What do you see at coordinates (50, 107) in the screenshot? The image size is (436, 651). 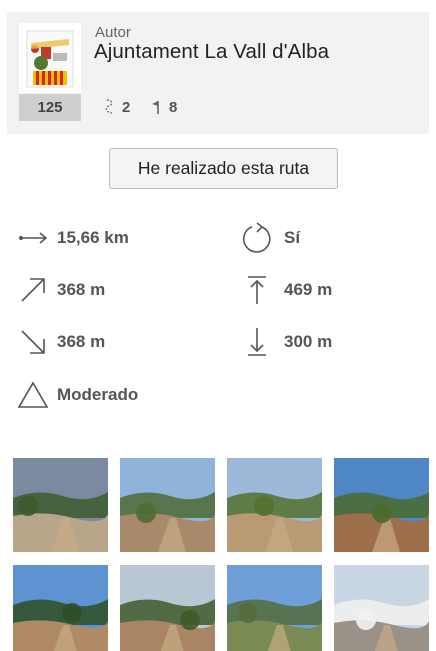 I see `routes-count-badge: 125` at bounding box center [50, 107].